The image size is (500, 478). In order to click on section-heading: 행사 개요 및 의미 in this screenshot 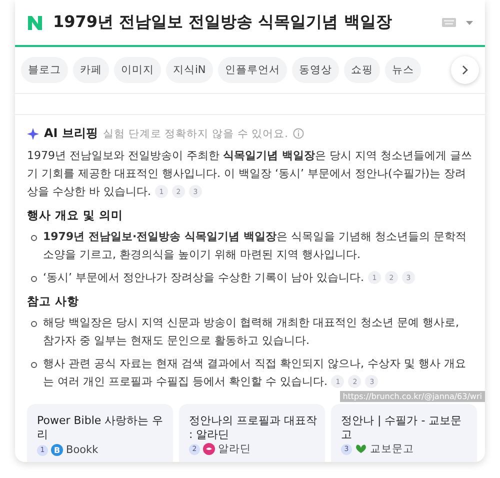, I will do `click(75, 215)`.